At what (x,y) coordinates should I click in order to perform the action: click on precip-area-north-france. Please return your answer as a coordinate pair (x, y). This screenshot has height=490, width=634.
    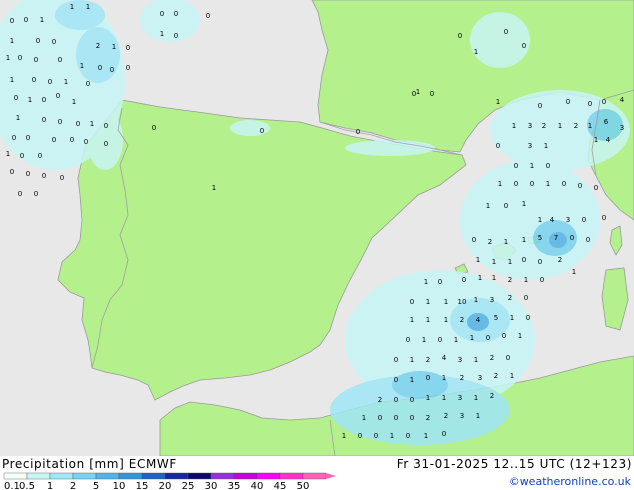
    Looking at the image, I should click on (80, 15).